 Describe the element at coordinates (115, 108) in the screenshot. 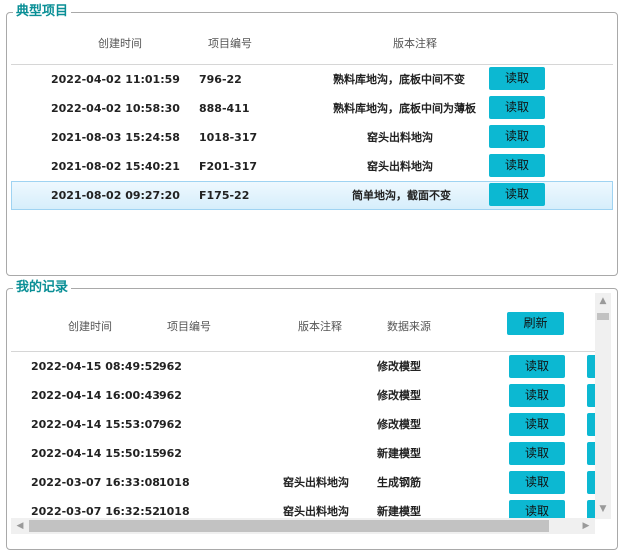

I see `created-time-cell: 2022-04-02 10:58:30` at that location.